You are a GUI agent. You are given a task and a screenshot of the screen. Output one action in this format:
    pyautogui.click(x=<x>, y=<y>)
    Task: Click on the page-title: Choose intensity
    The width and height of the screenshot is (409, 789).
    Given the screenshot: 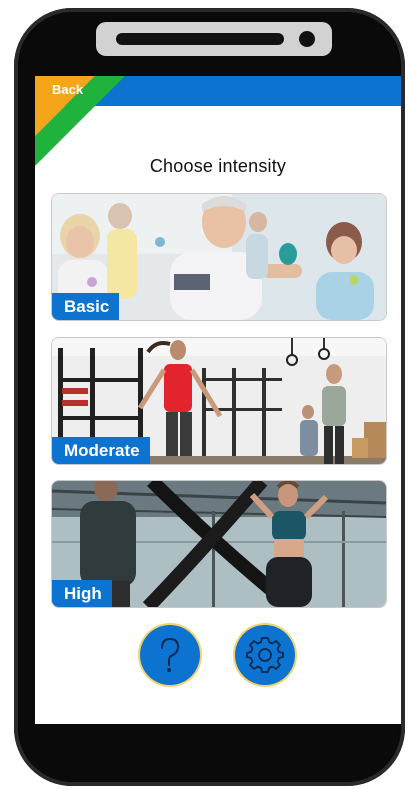 What is the action you would take?
    pyautogui.click(x=218, y=166)
    